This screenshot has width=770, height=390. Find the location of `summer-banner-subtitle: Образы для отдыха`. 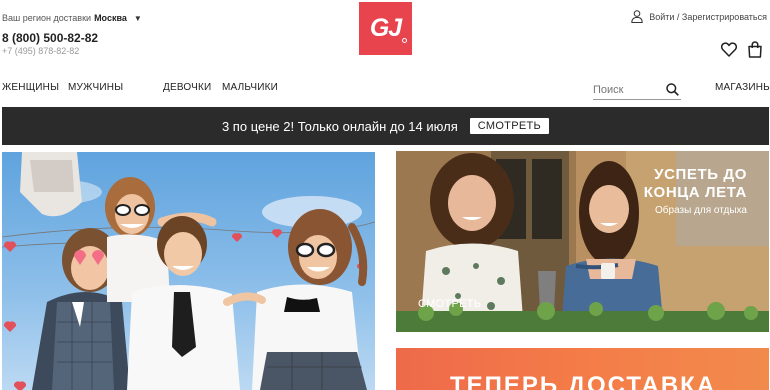

summer-banner-subtitle: Образы для отдыха is located at coordinates (701, 210).